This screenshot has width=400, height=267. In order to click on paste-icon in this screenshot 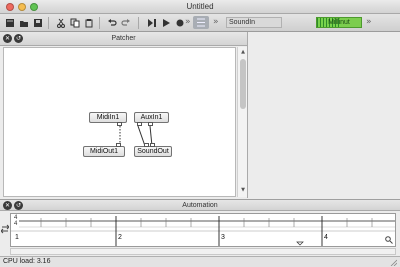, I will do `click(89, 23)`.